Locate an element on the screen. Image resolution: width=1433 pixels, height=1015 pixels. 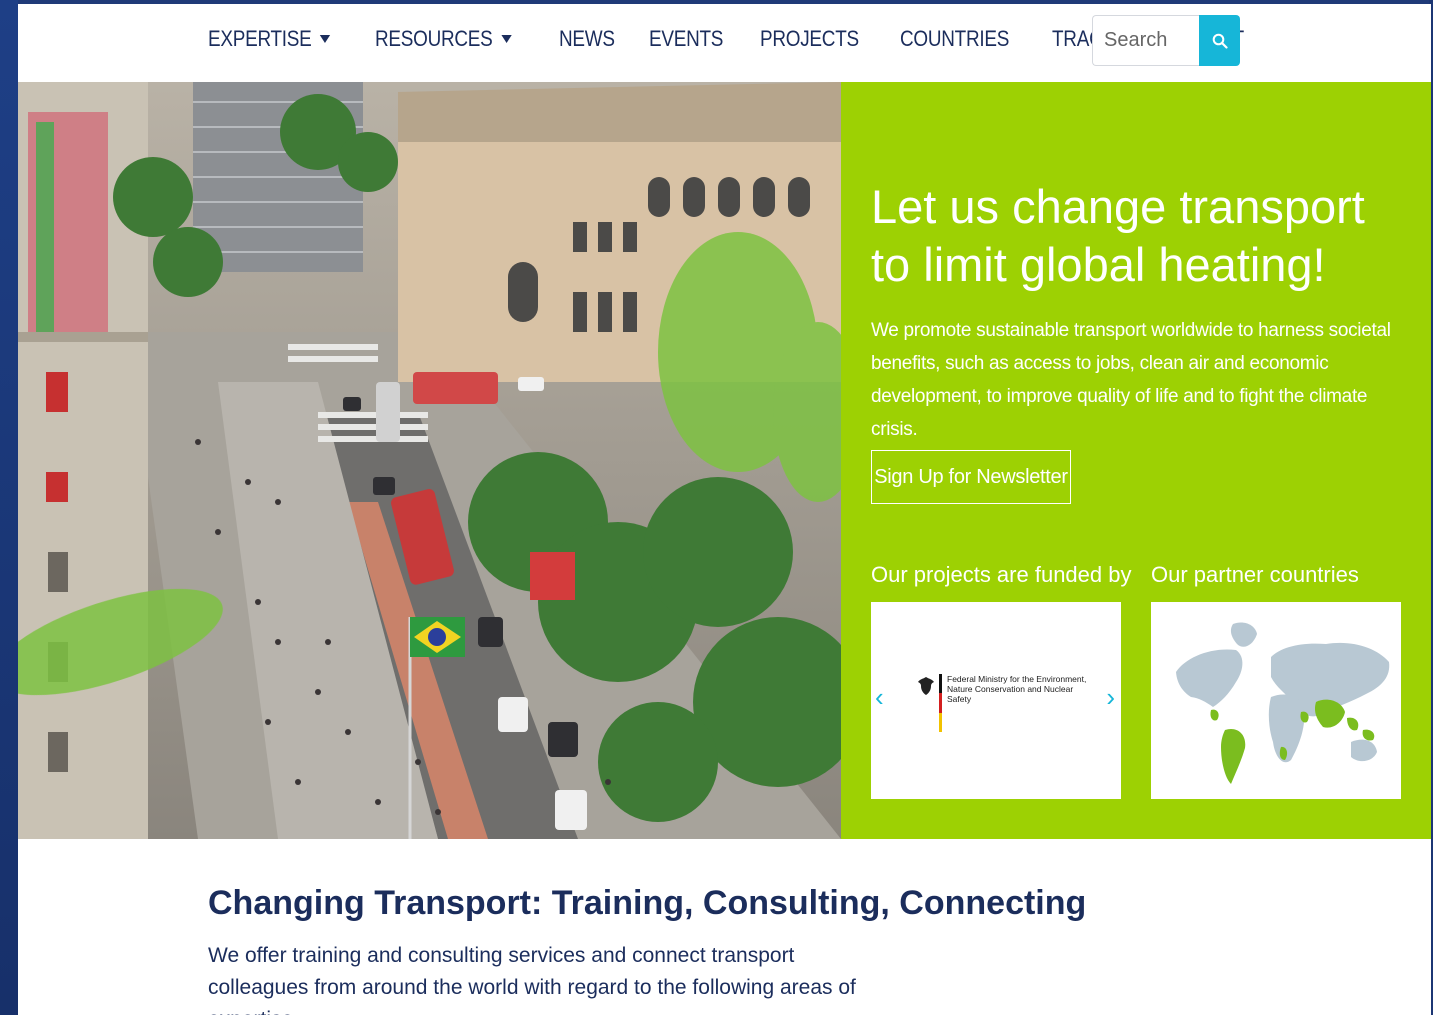
newsletter-signup-button: Sign Up for Newsletter is located at coordinates (971, 477).